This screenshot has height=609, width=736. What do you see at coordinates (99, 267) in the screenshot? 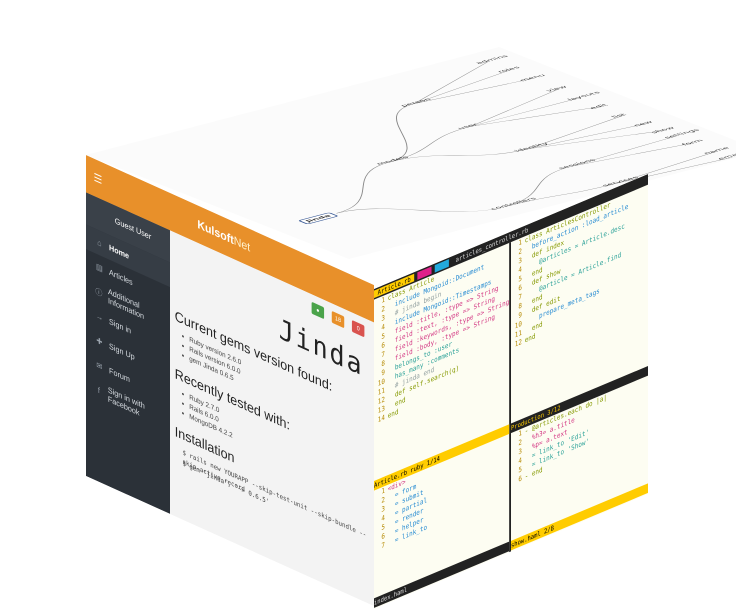
I see `article-icon: ▤` at bounding box center [99, 267].